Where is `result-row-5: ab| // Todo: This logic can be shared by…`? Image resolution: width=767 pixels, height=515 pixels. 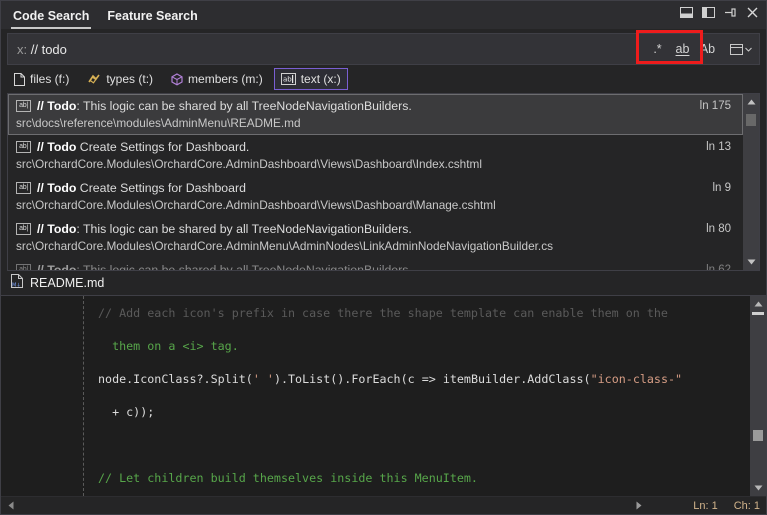
result-row-5: ab| // Todo: This logic can be shared by… is located at coordinates (375, 264).